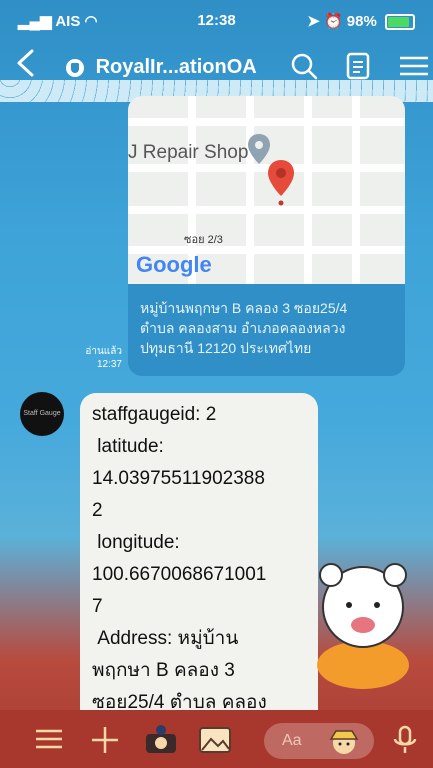  What do you see at coordinates (165, 638) in the screenshot?
I see `message-line: Address: หมู่บ้าน` at bounding box center [165, 638].